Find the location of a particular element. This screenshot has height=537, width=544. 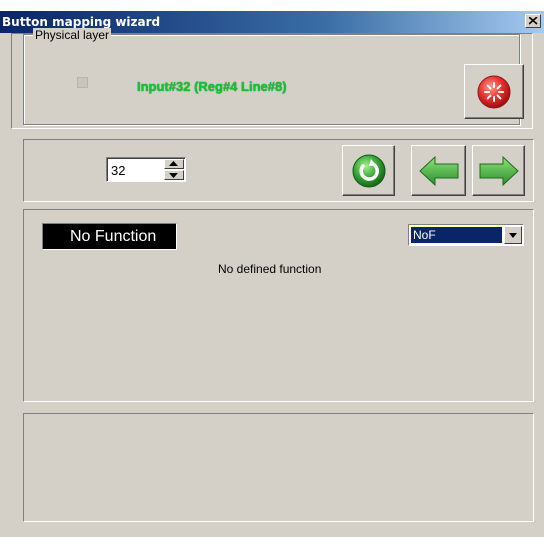

red-stop-icon is located at coordinates (494, 92).